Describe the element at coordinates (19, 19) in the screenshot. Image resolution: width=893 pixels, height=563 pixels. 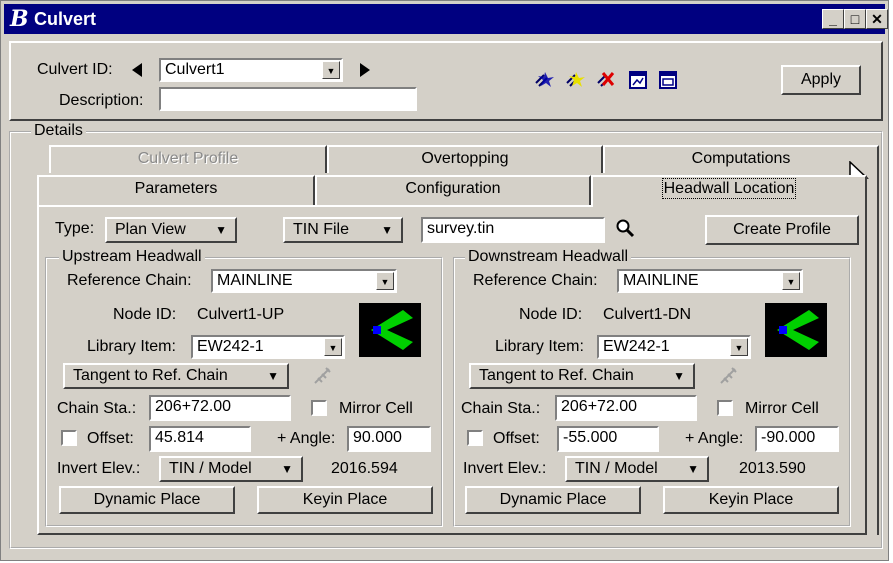
I see `bentley-b-icon: B` at that location.